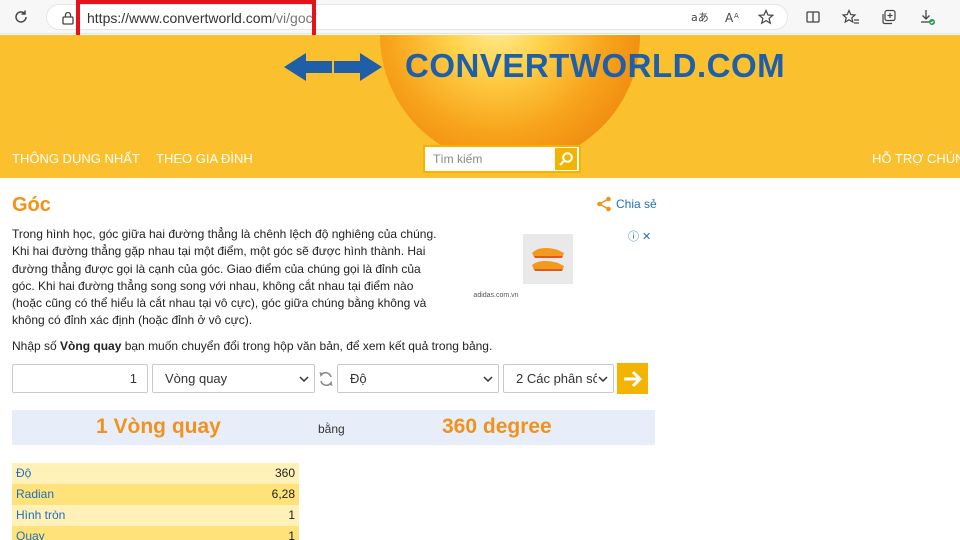  I want to click on table-unit-link: Quay, so click(30, 534).